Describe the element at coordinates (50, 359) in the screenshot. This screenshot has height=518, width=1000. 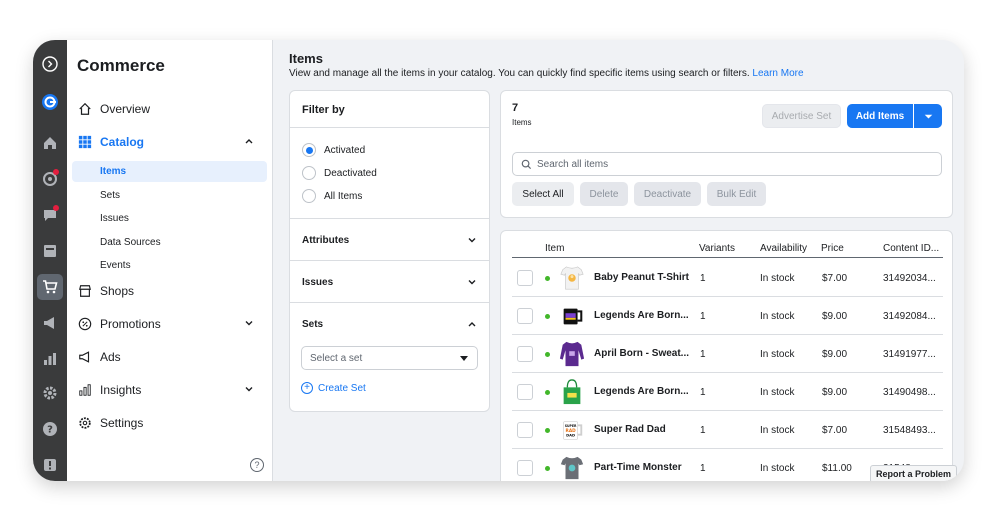
I see `bar-chart-icon` at that location.